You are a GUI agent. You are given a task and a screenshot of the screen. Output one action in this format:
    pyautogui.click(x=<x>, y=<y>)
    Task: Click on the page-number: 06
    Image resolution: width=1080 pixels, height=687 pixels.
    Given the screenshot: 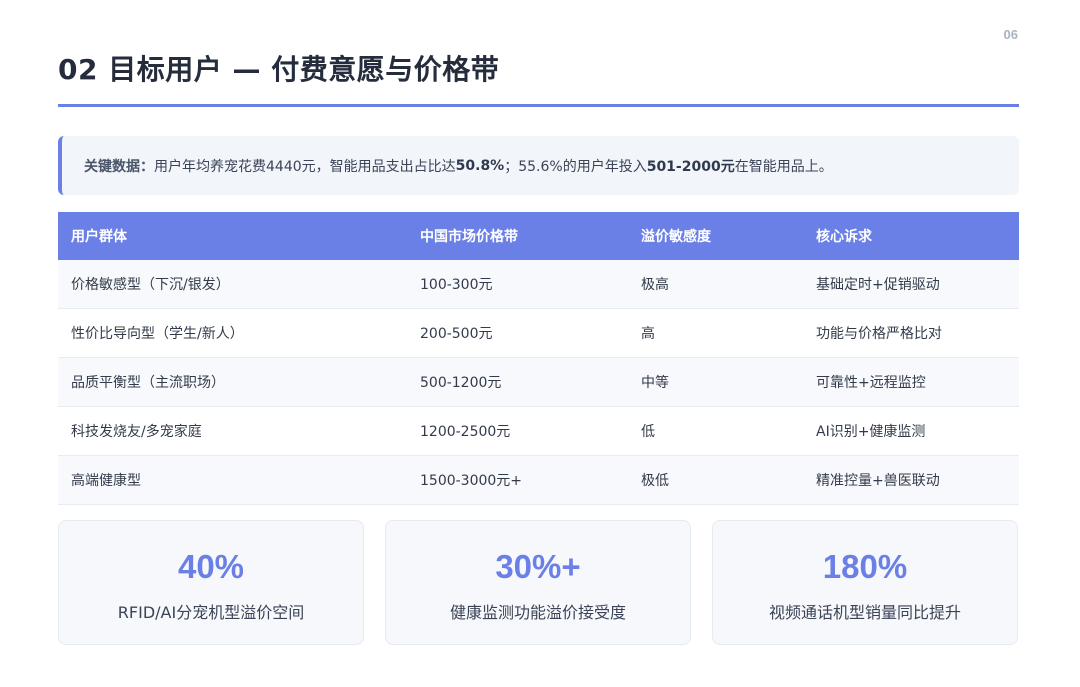 What is the action you would take?
    pyautogui.click(x=1010, y=34)
    